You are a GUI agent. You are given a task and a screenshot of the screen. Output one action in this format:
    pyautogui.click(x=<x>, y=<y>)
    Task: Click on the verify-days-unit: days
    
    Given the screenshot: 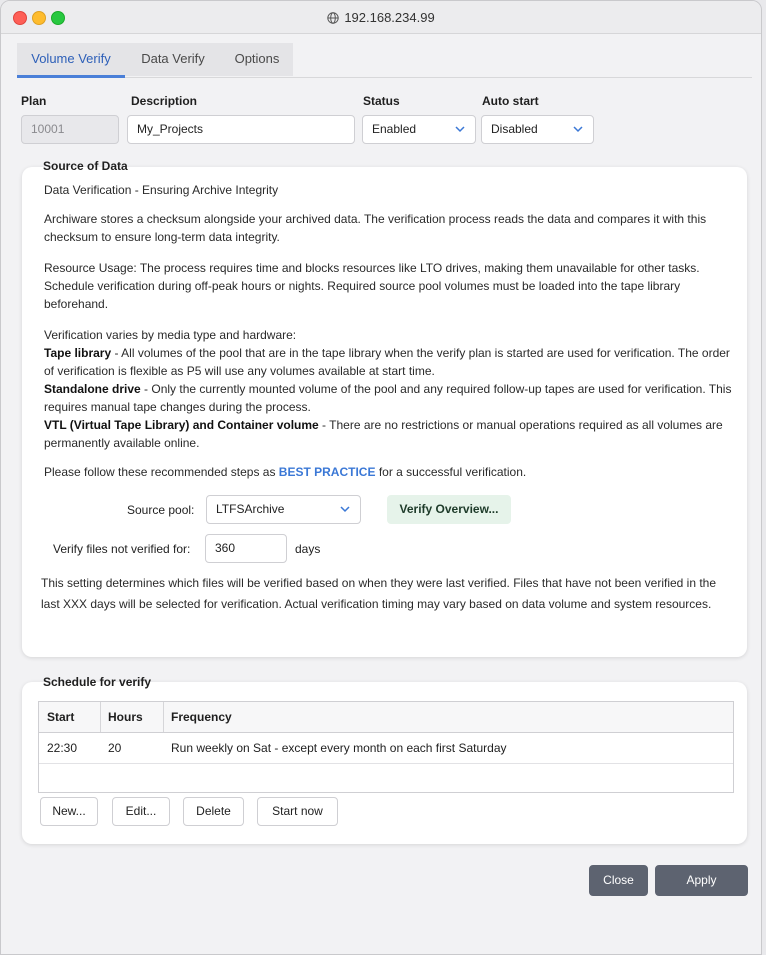 What is the action you would take?
    pyautogui.click(x=308, y=549)
    